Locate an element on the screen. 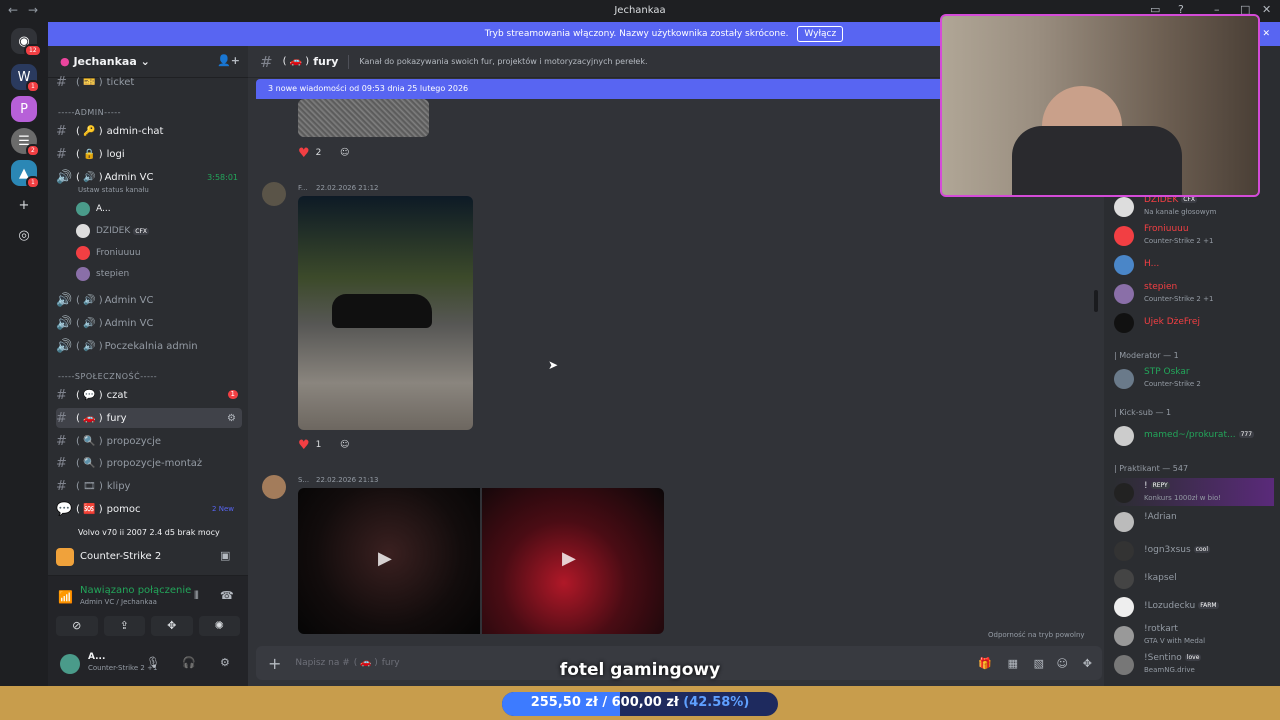 This screenshot has height=720, width=1280. channel-czat: #( 💬 ) czat 1 is located at coordinates (149, 395).